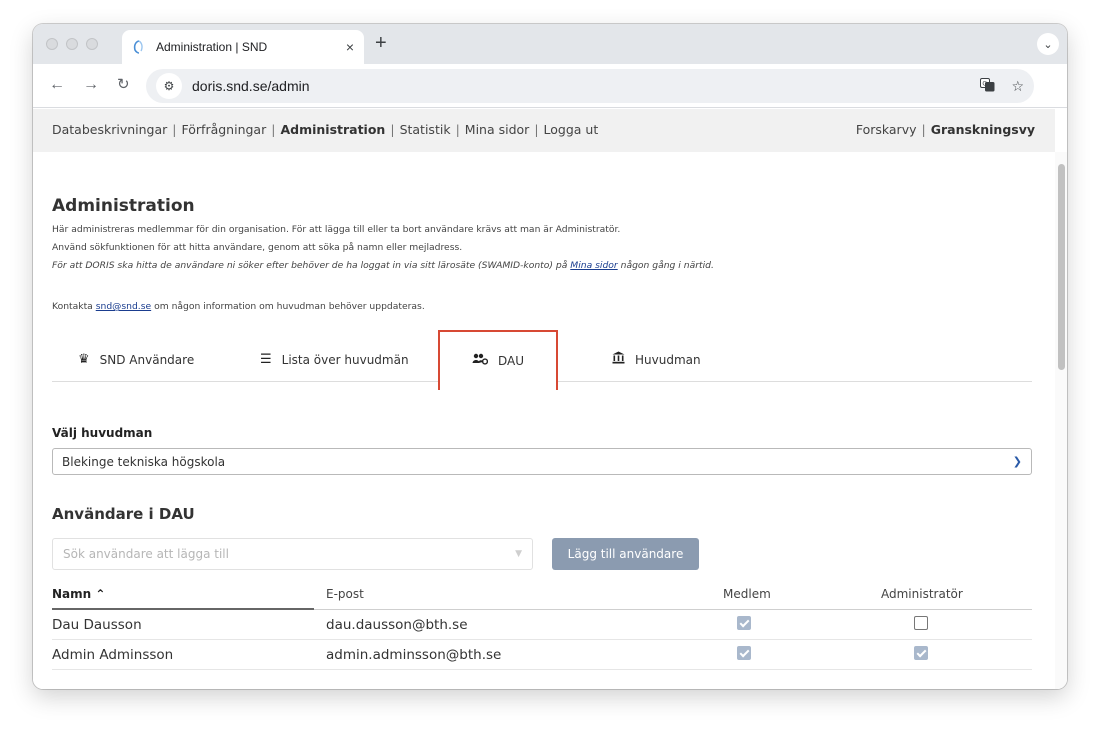 Image resolution: width=1100 pixels, height=730 pixels. I want to click on column-header-medlem: Medlem, so click(747, 594).